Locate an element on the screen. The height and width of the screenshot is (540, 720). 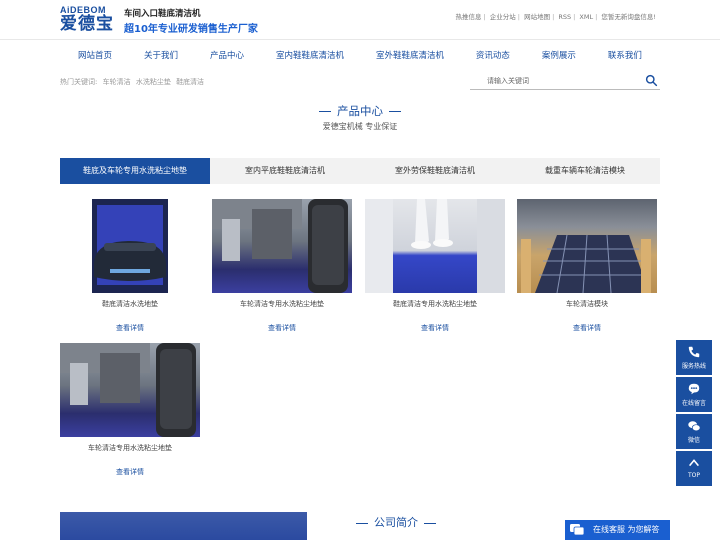
nav-contact: 联系我们 is located at coordinates (625, 56).